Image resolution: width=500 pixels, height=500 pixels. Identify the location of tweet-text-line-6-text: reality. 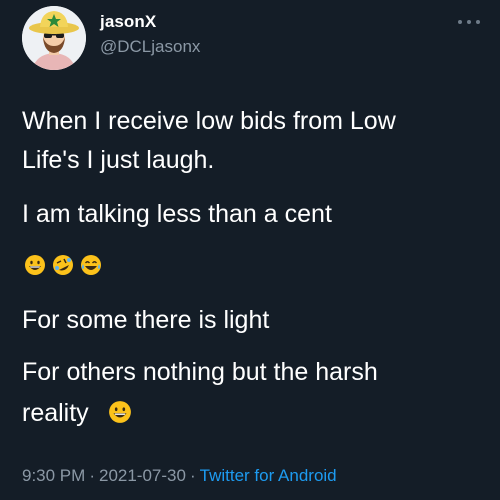
(55, 413).